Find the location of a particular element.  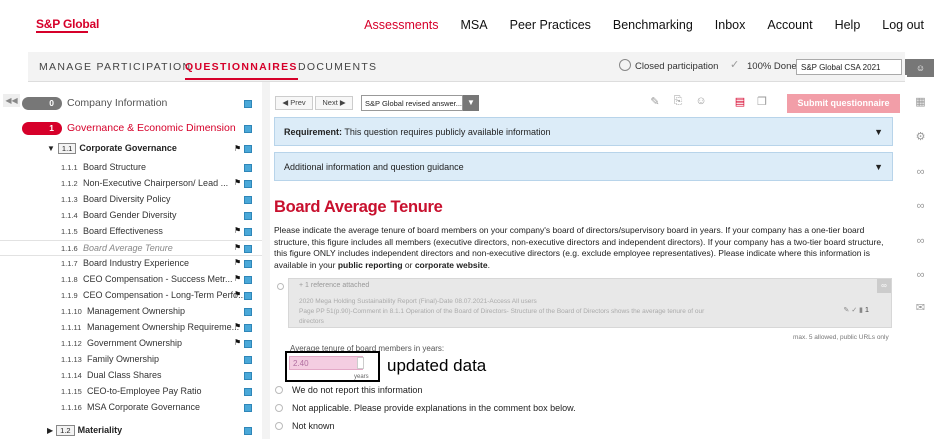

edit-note-icon: ✎ is located at coordinates (655, 102).